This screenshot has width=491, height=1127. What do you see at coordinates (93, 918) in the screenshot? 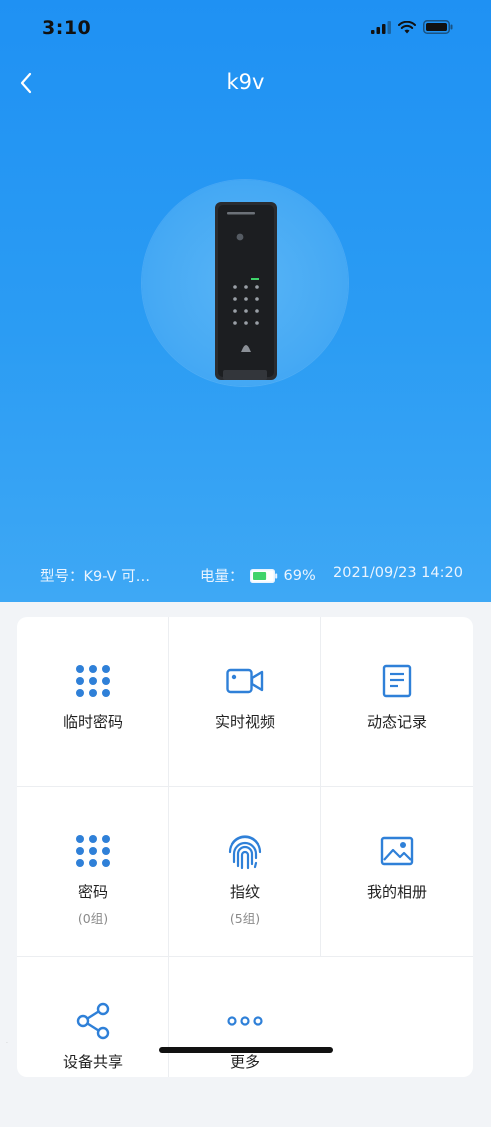
I see `password-count: (0组)` at bounding box center [93, 918].